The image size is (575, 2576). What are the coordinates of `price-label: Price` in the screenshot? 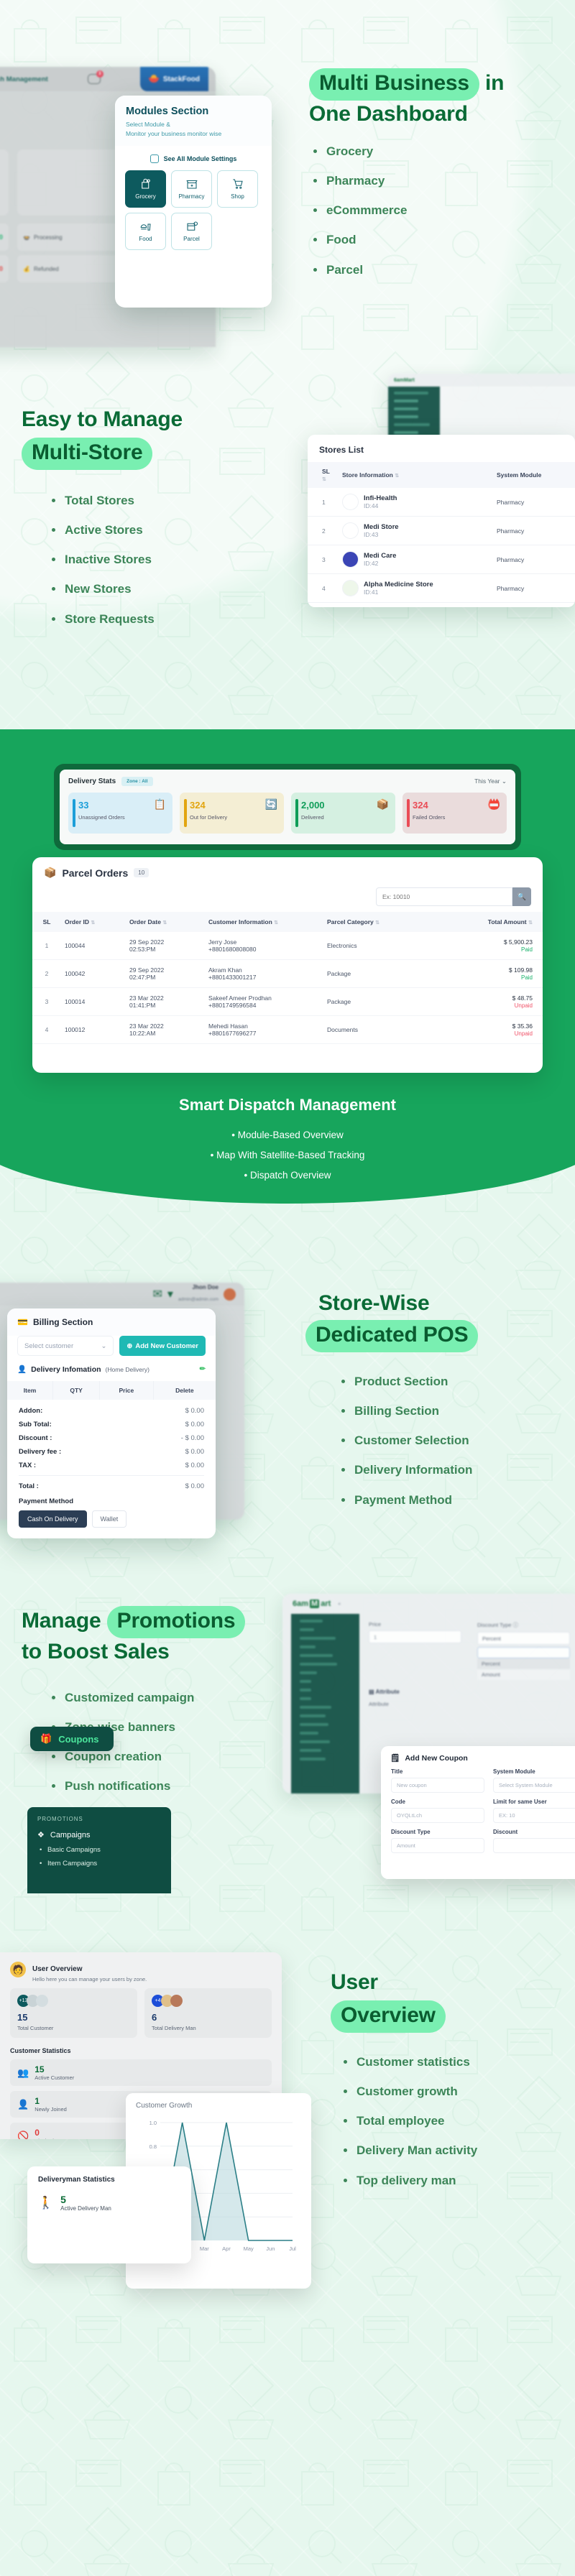 It's located at (375, 1624).